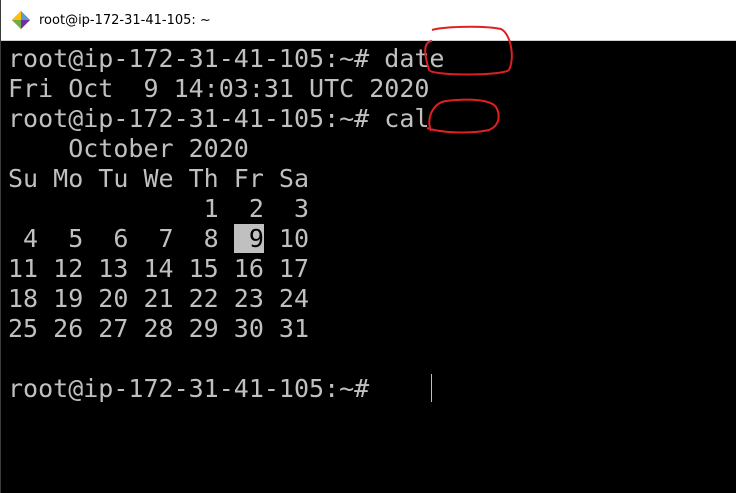  What do you see at coordinates (219, 88) in the screenshot?
I see `date-output-line: Fri Oct 9 14:03:31 UTC 2020` at bounding box center [219, 88].